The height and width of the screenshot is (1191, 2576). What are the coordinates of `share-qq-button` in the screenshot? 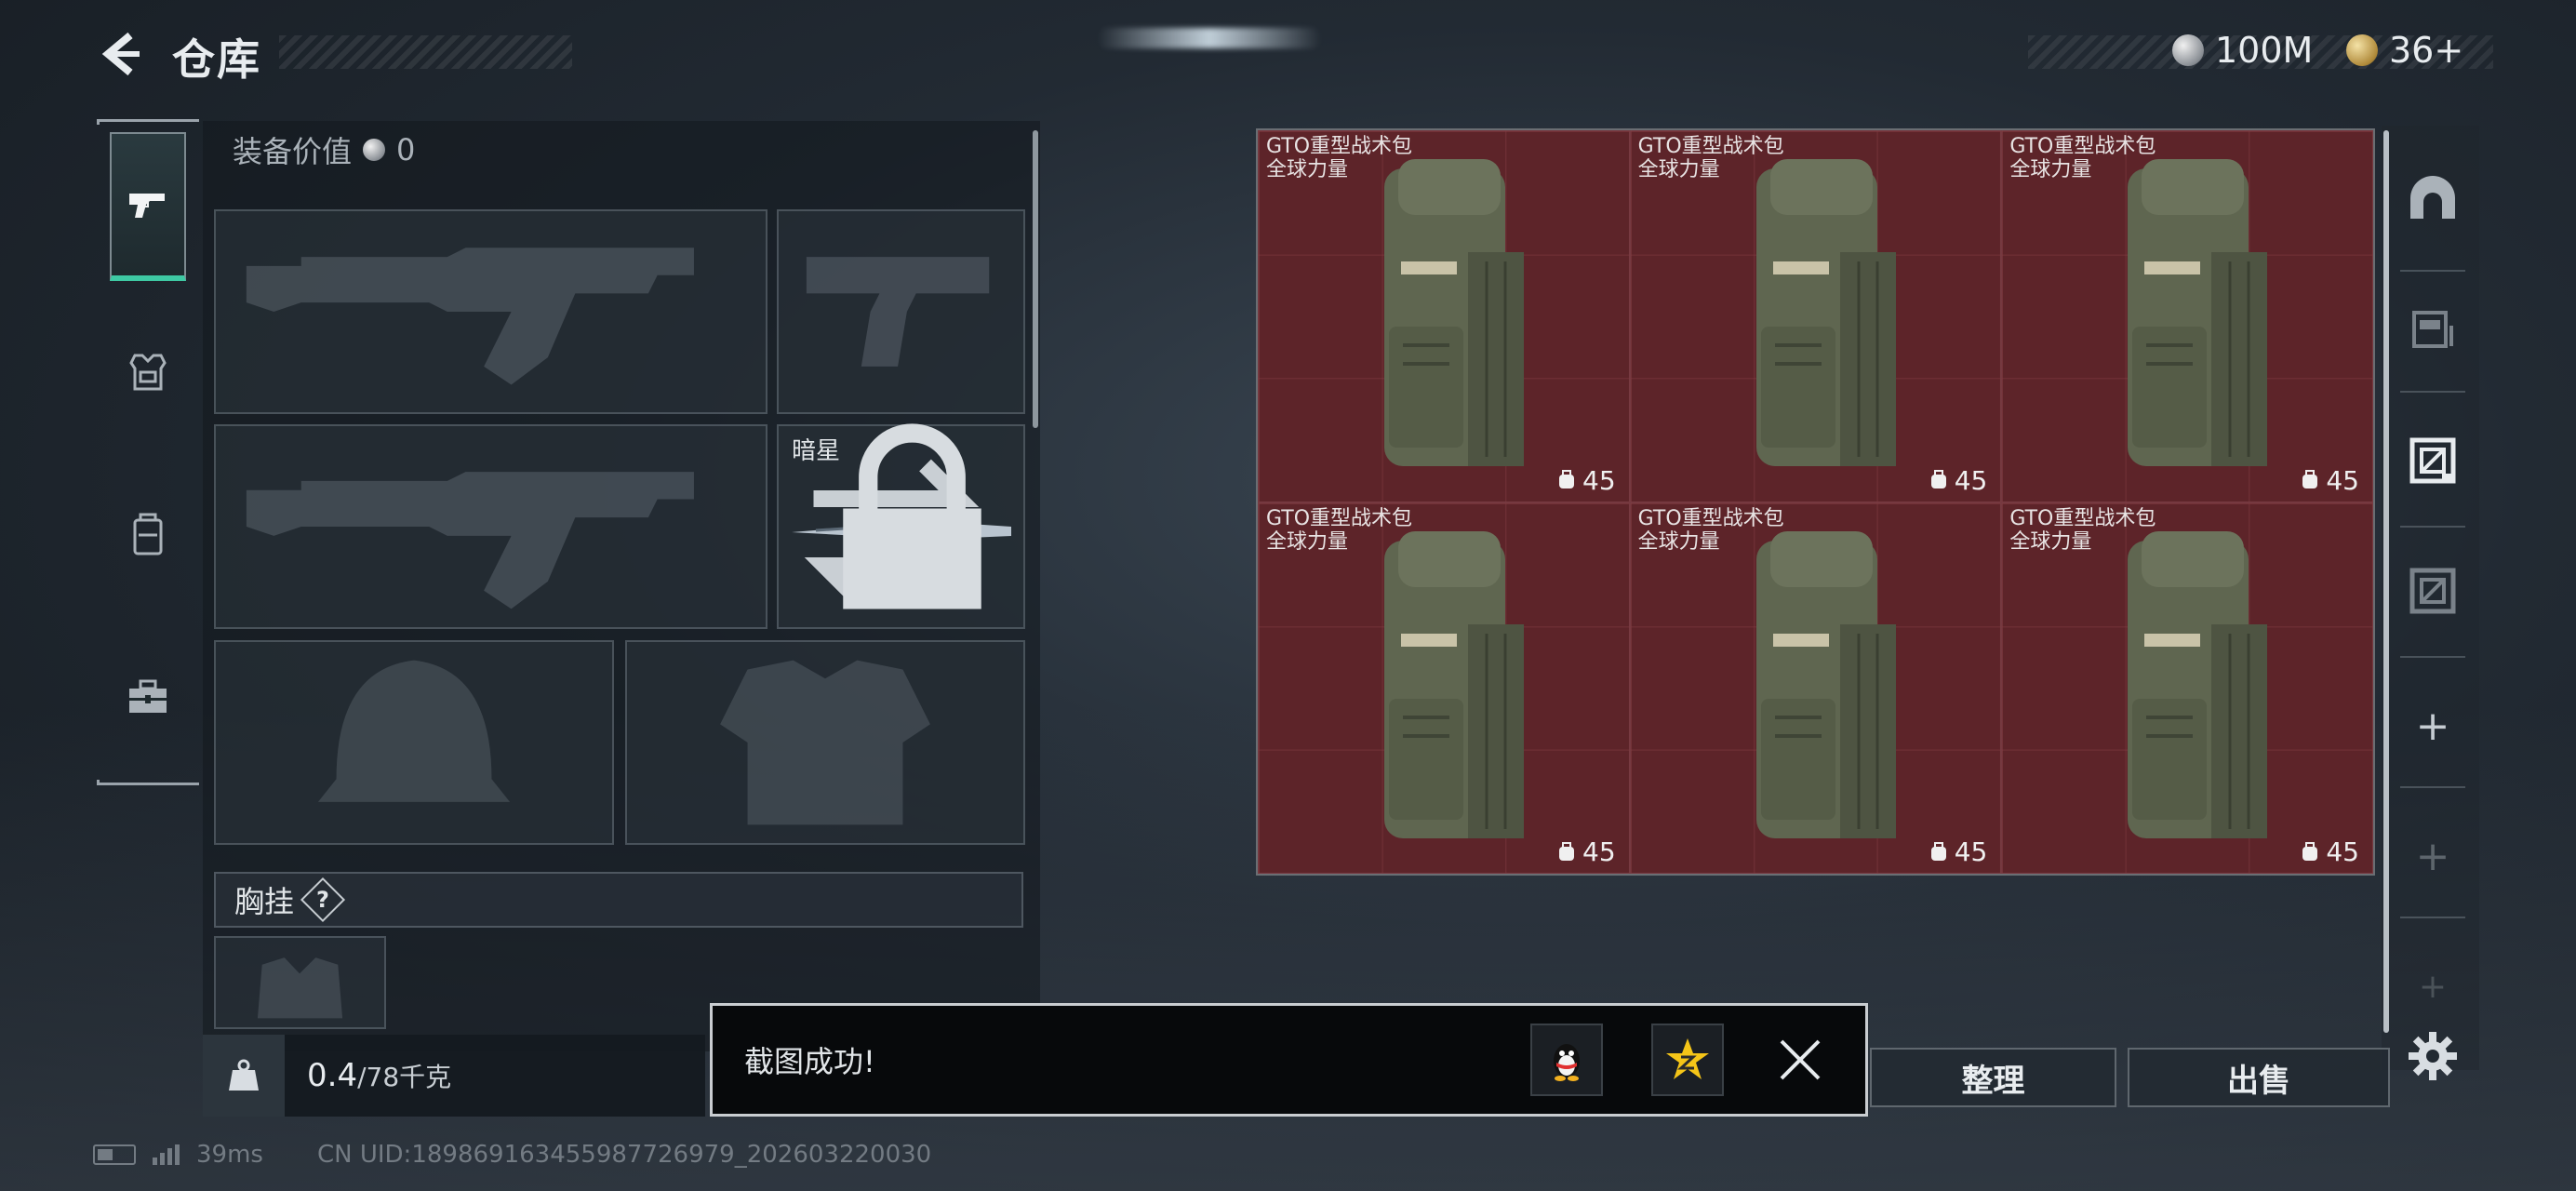 It's located at (1566, 1060).